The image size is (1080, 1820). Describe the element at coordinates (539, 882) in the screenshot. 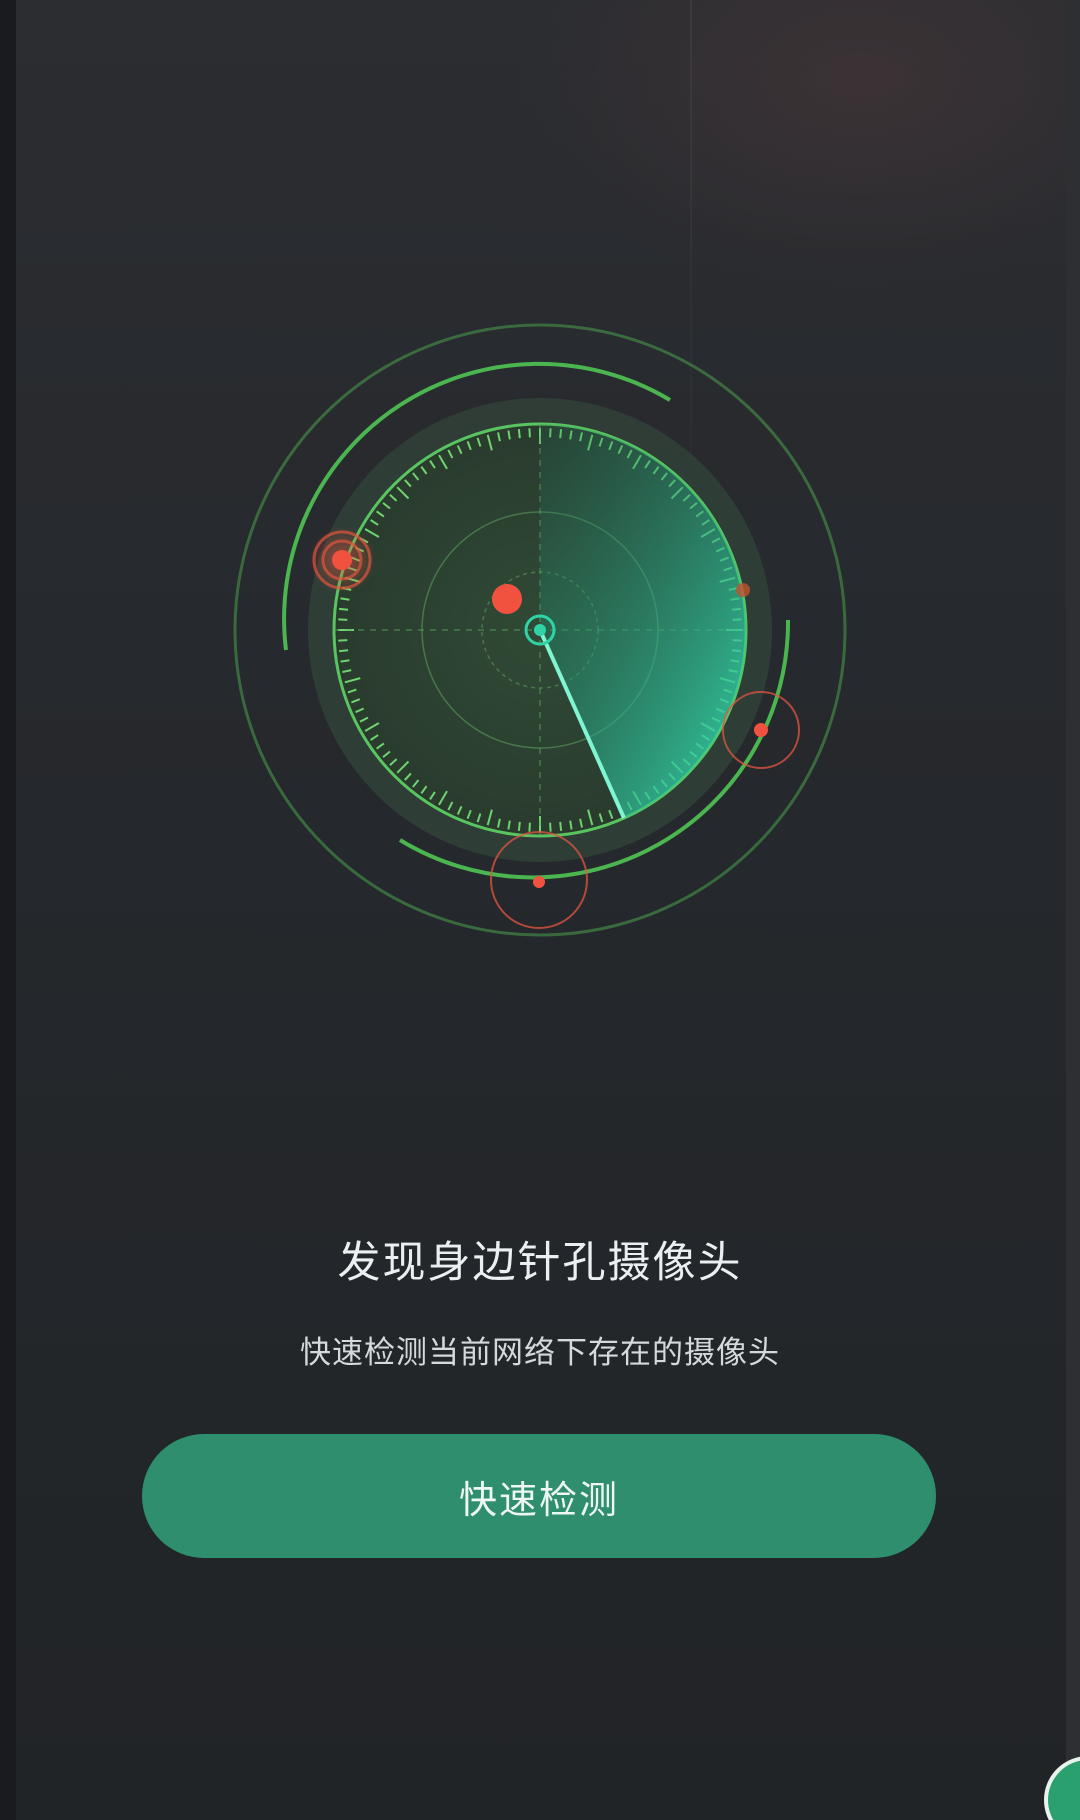

I see `target-dot-bottom` at that location.